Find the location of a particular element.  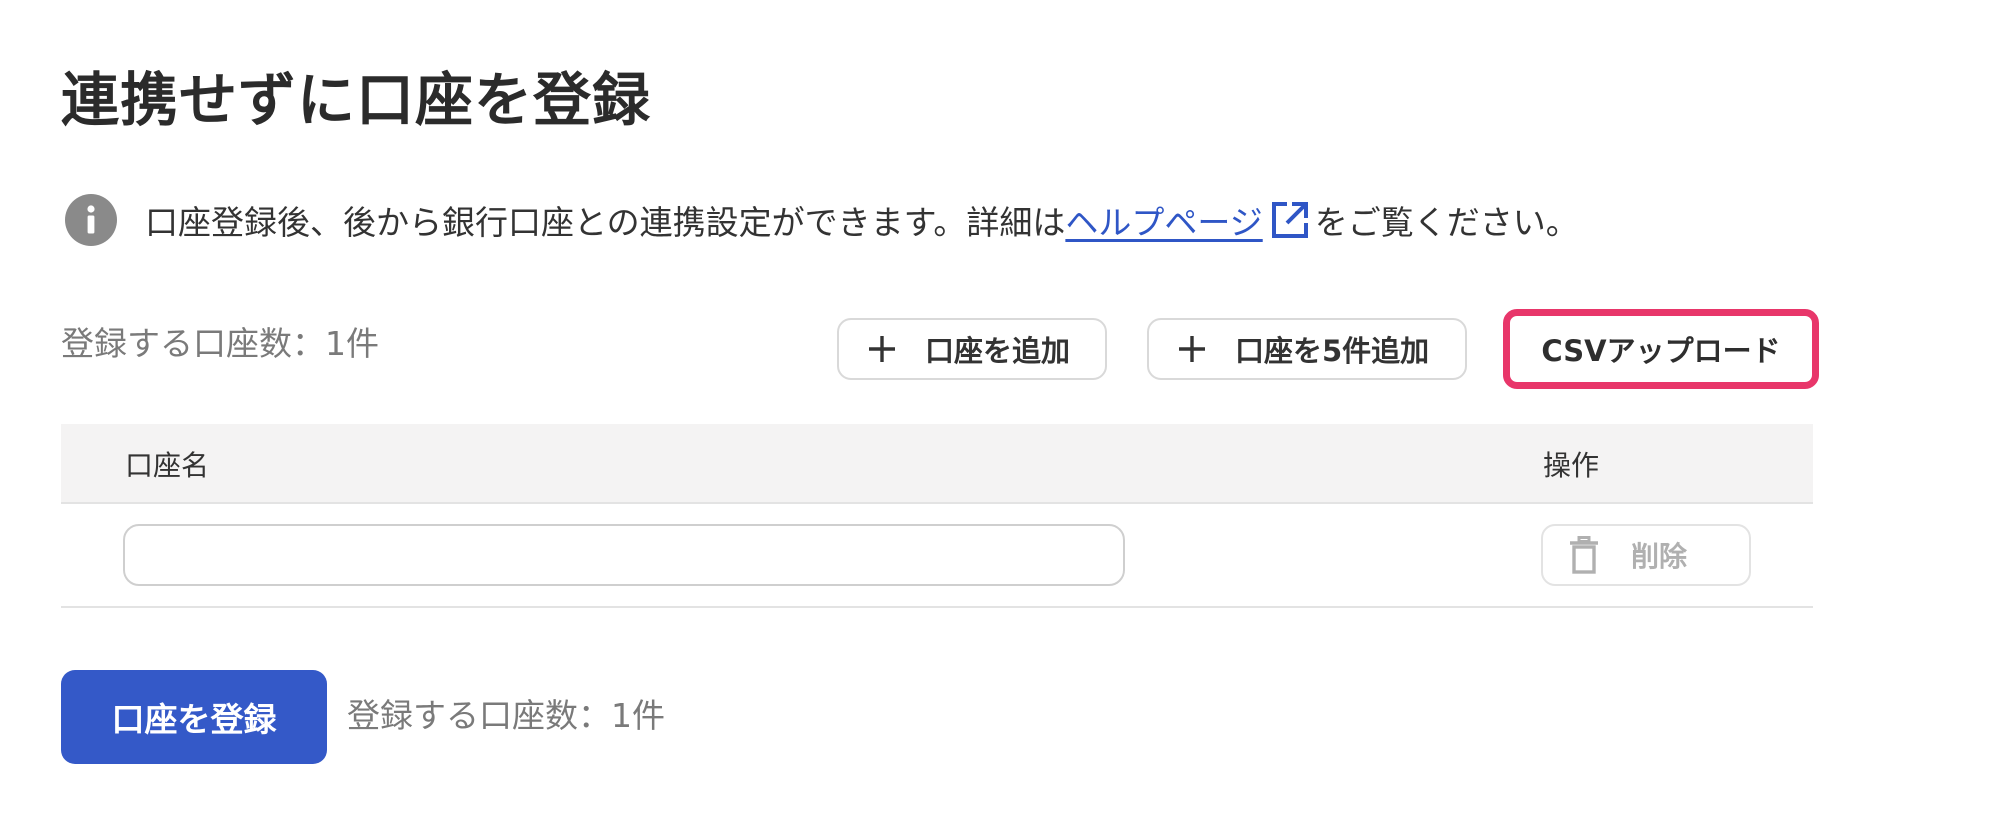

trash-icon is located at coordinates (1584, 555).